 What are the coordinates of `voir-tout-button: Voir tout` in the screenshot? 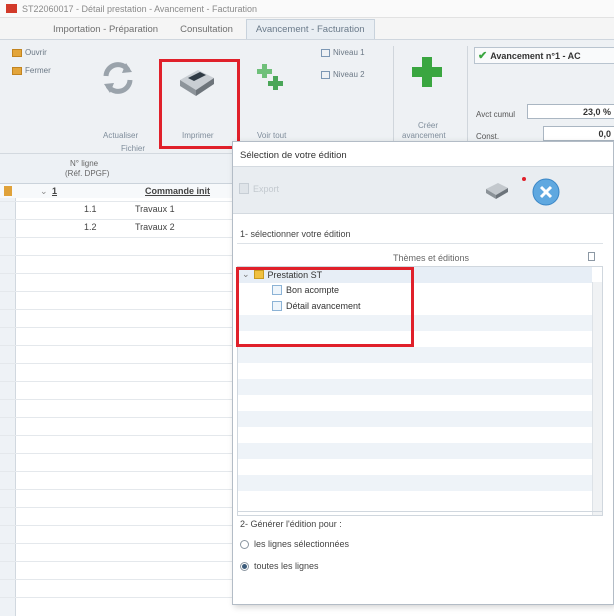 It's located at (271, 135).